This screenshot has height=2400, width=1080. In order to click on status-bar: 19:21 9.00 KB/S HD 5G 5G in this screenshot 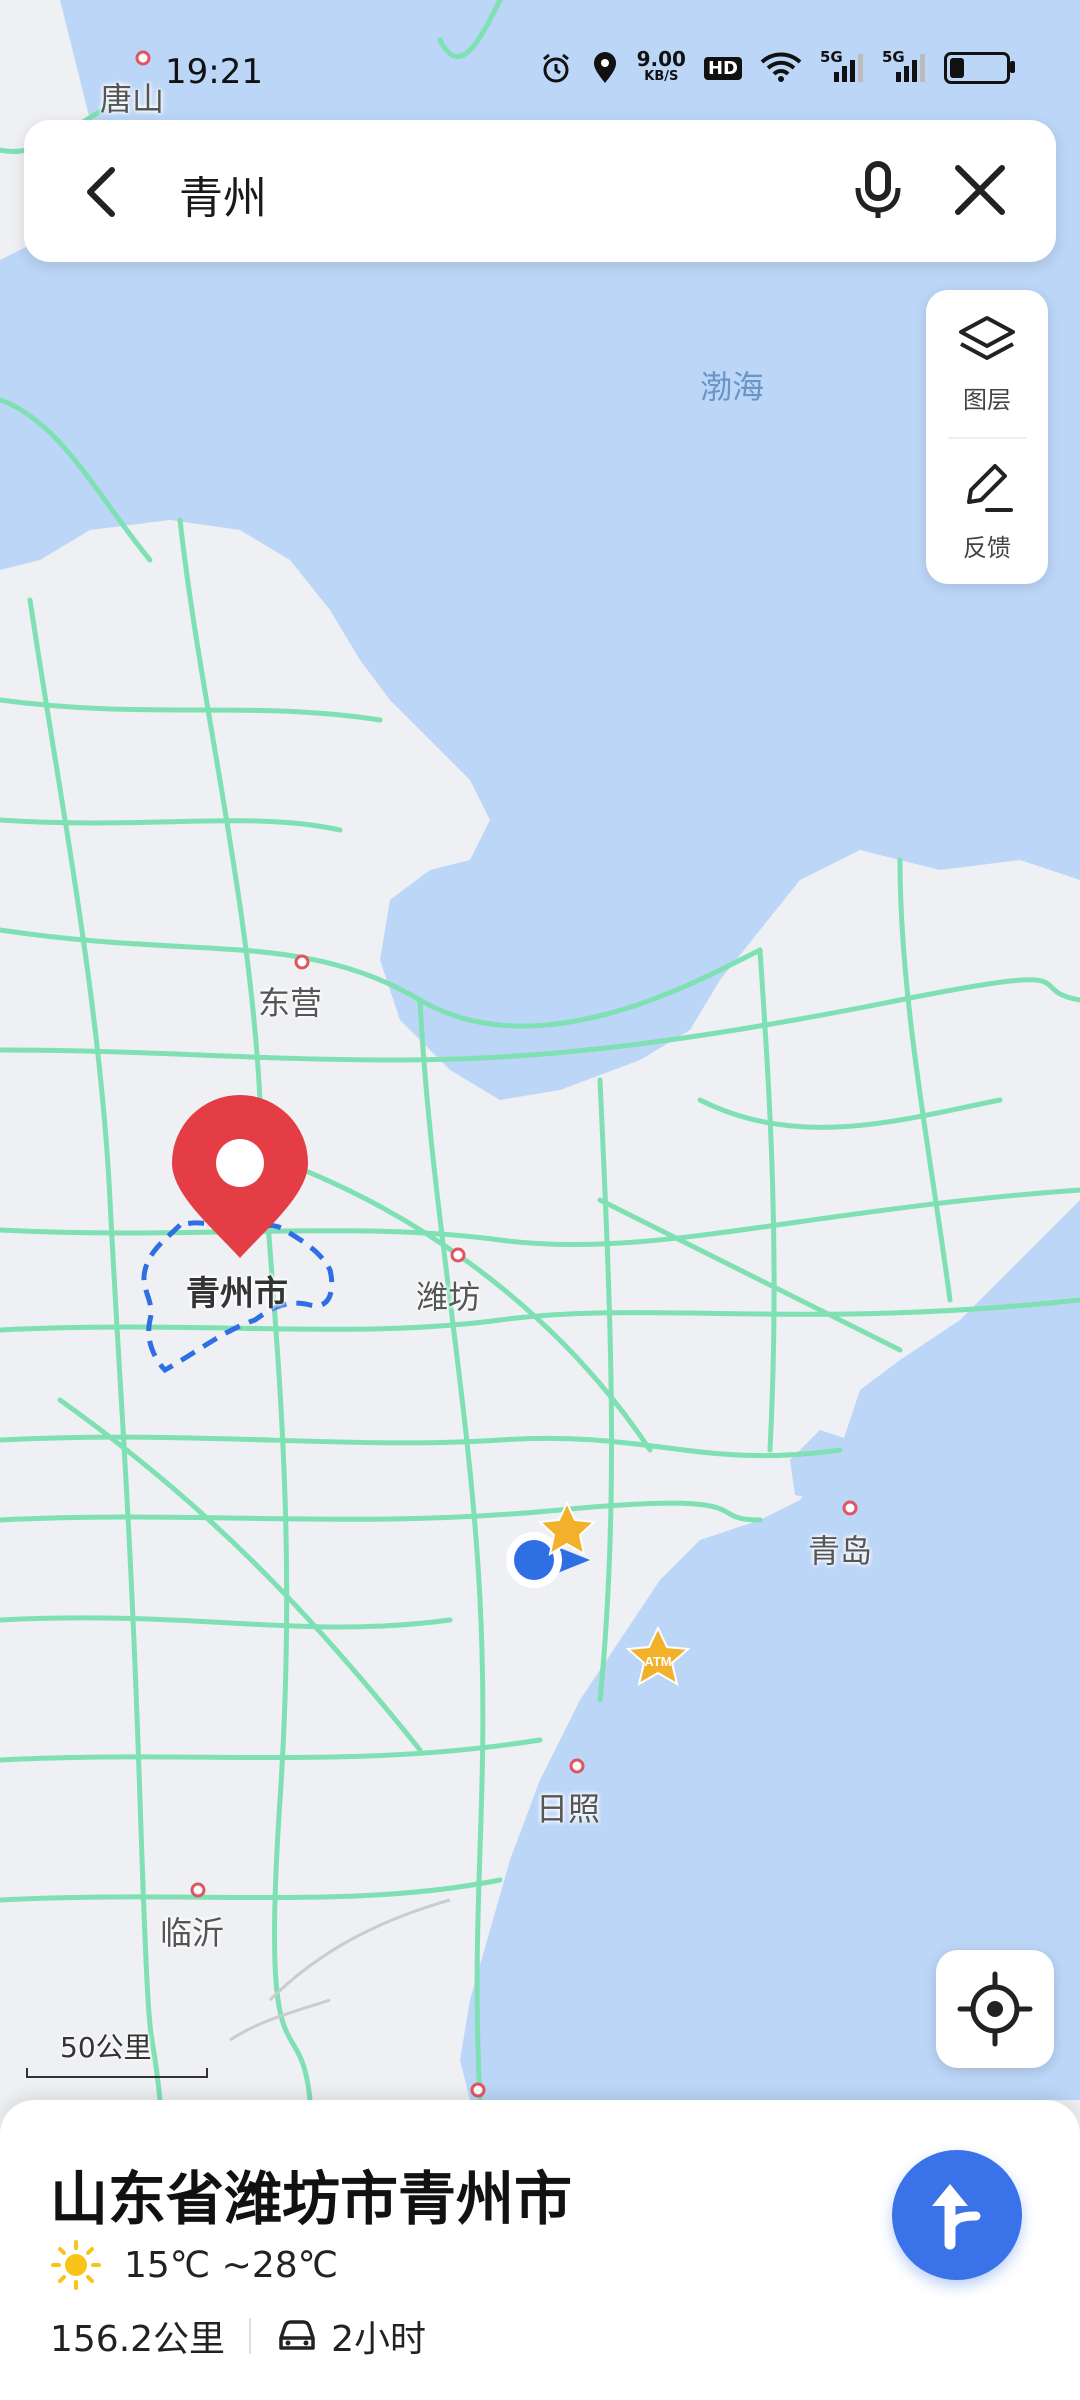, I will do `click(540, 72)`.